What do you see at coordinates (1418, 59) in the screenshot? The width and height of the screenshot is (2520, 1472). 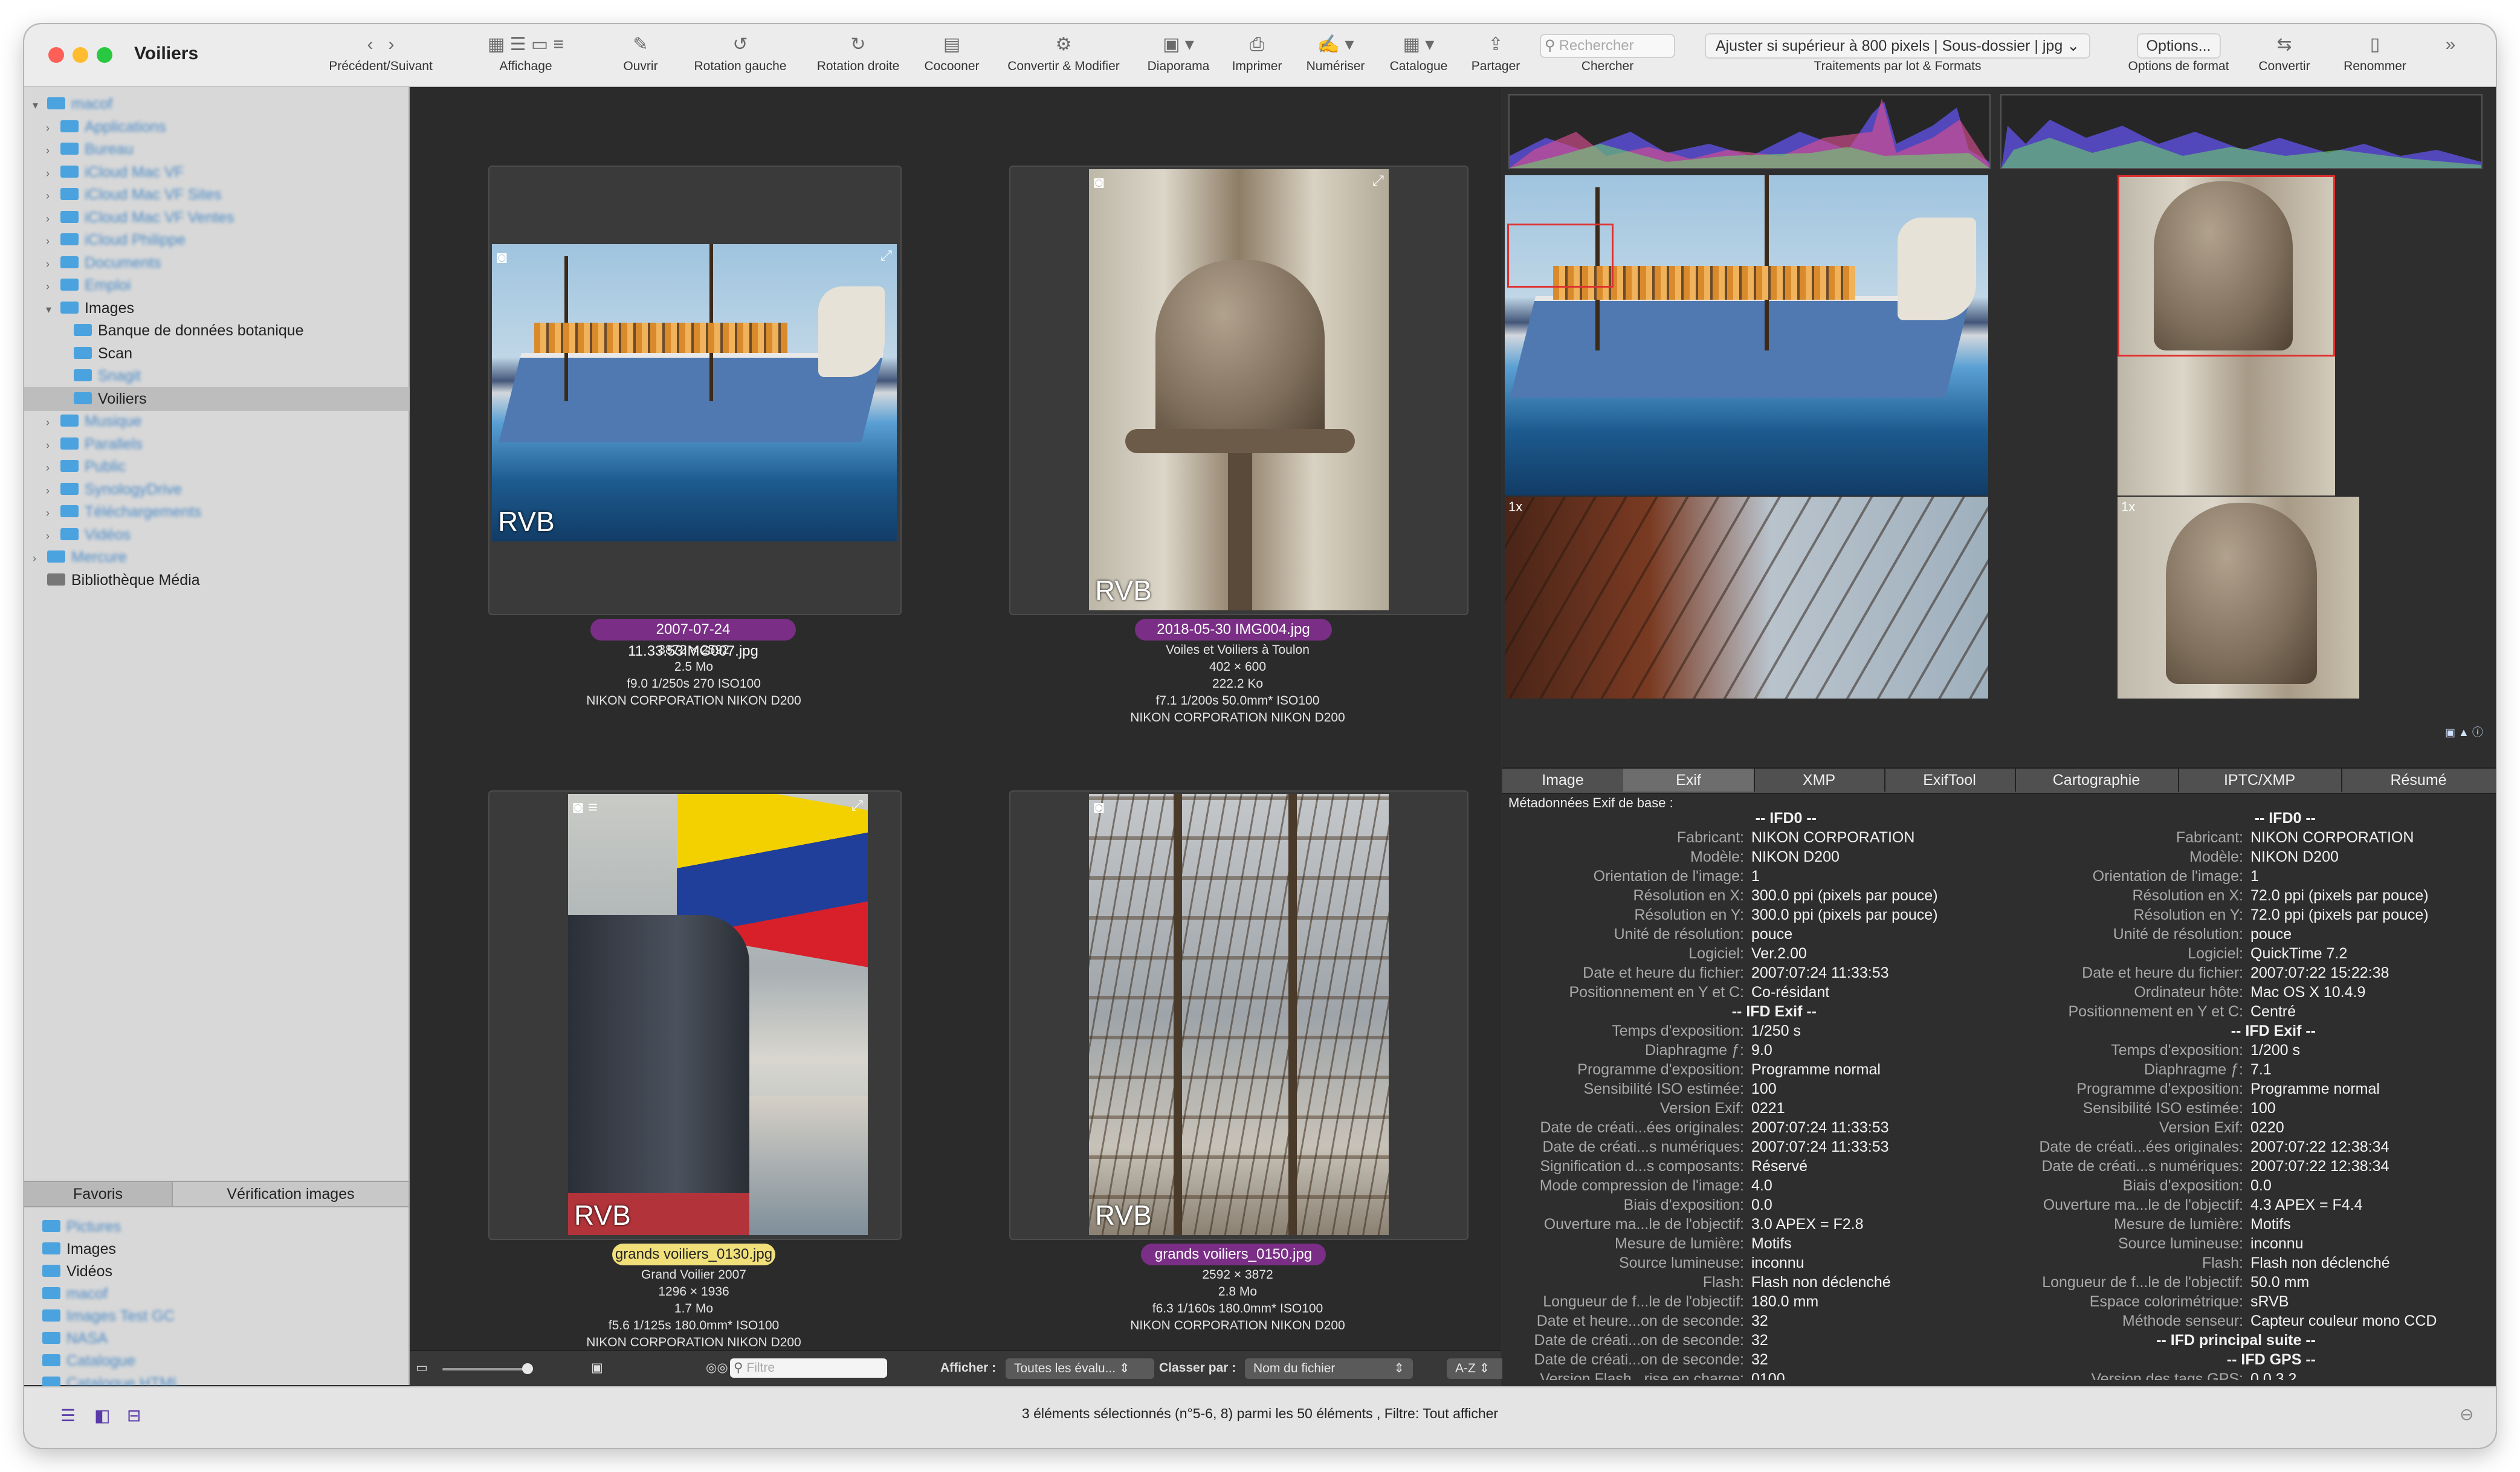 I see `catalog-button: ▦ ▾ Catalogue` at bounding box center [1418, 59].